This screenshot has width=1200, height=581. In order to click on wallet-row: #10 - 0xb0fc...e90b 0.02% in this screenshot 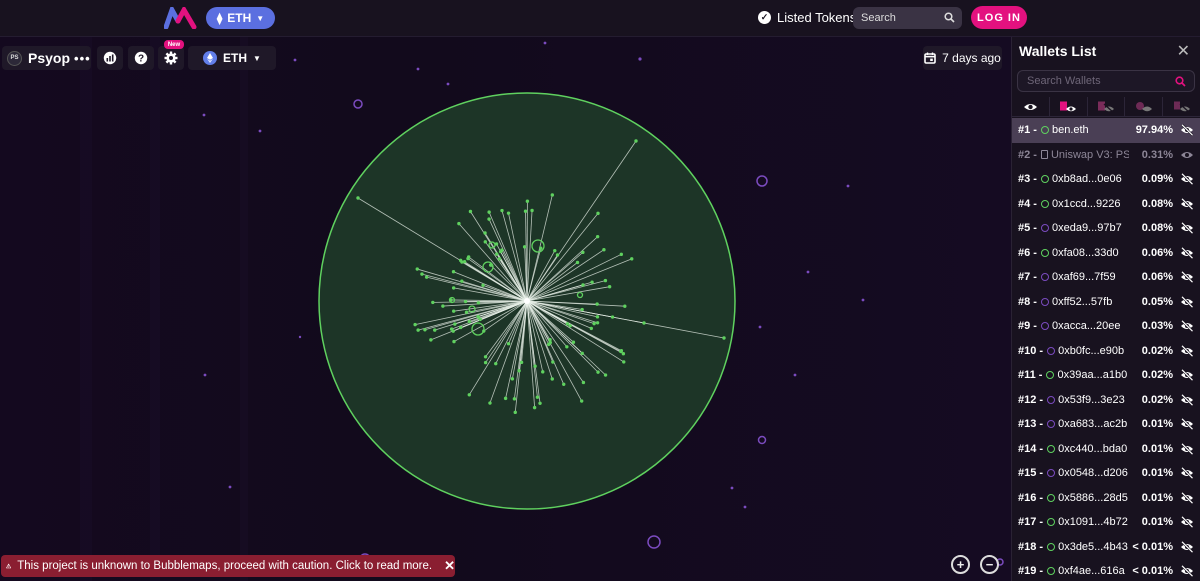, I will do `click(1106, 351)`.